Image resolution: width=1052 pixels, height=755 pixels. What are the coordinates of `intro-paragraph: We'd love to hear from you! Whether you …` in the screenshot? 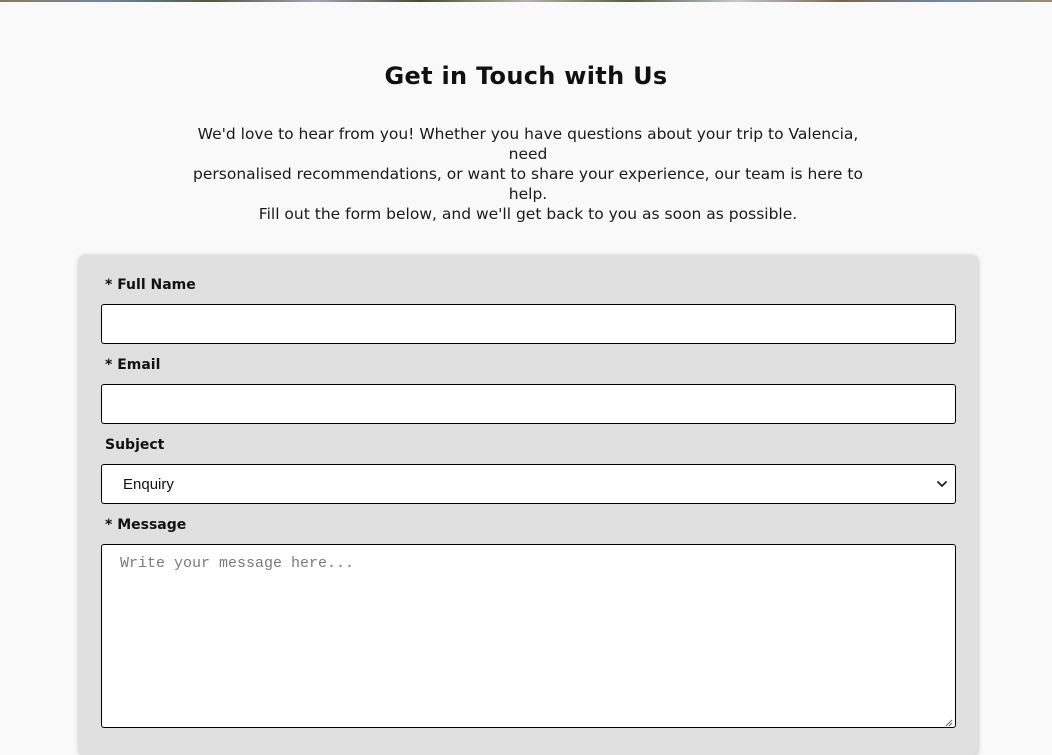 It's located at (528, 174).